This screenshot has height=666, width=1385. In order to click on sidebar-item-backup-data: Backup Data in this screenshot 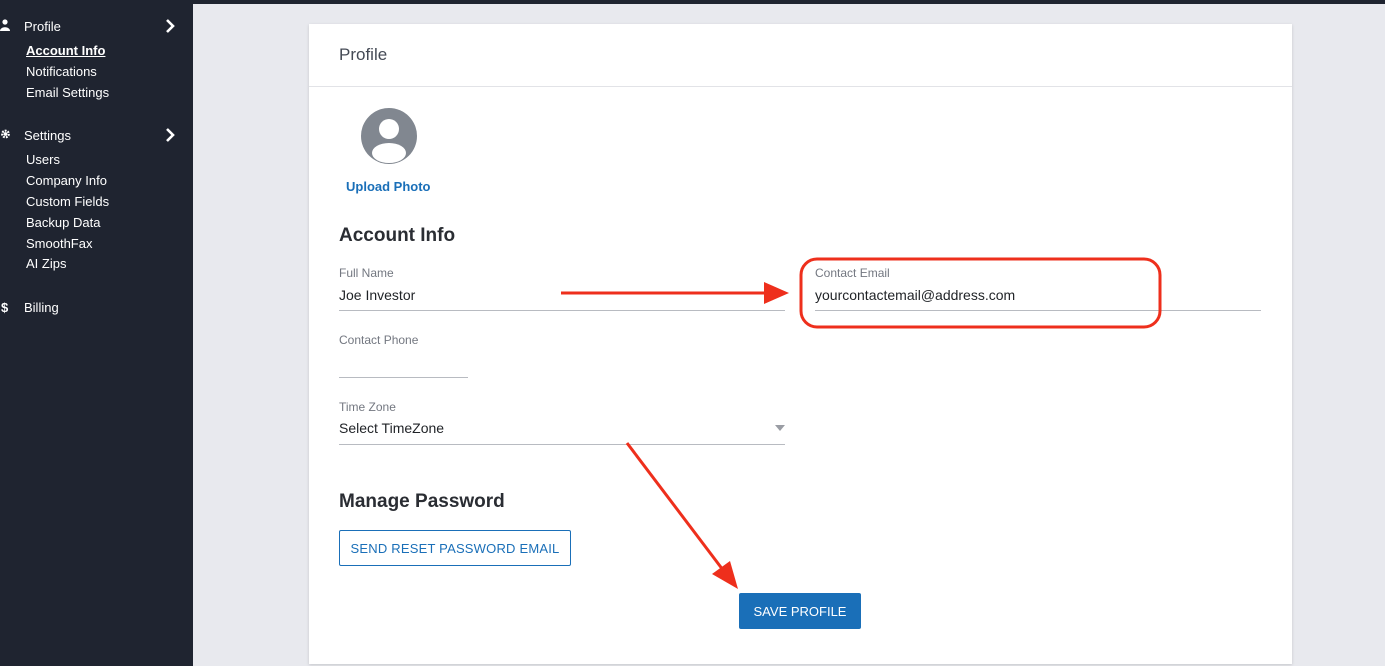, I will do `click(63, 222)`.